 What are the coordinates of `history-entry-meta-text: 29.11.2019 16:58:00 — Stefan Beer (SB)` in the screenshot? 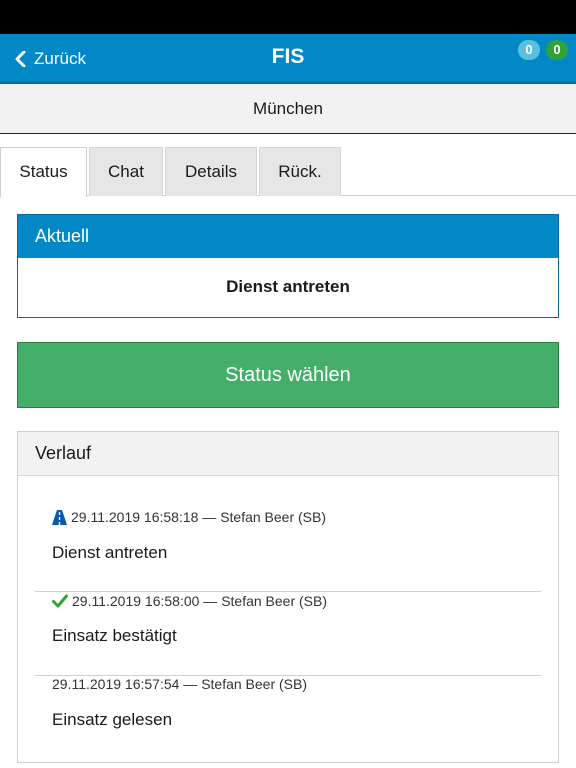 It's located at (200, 601).